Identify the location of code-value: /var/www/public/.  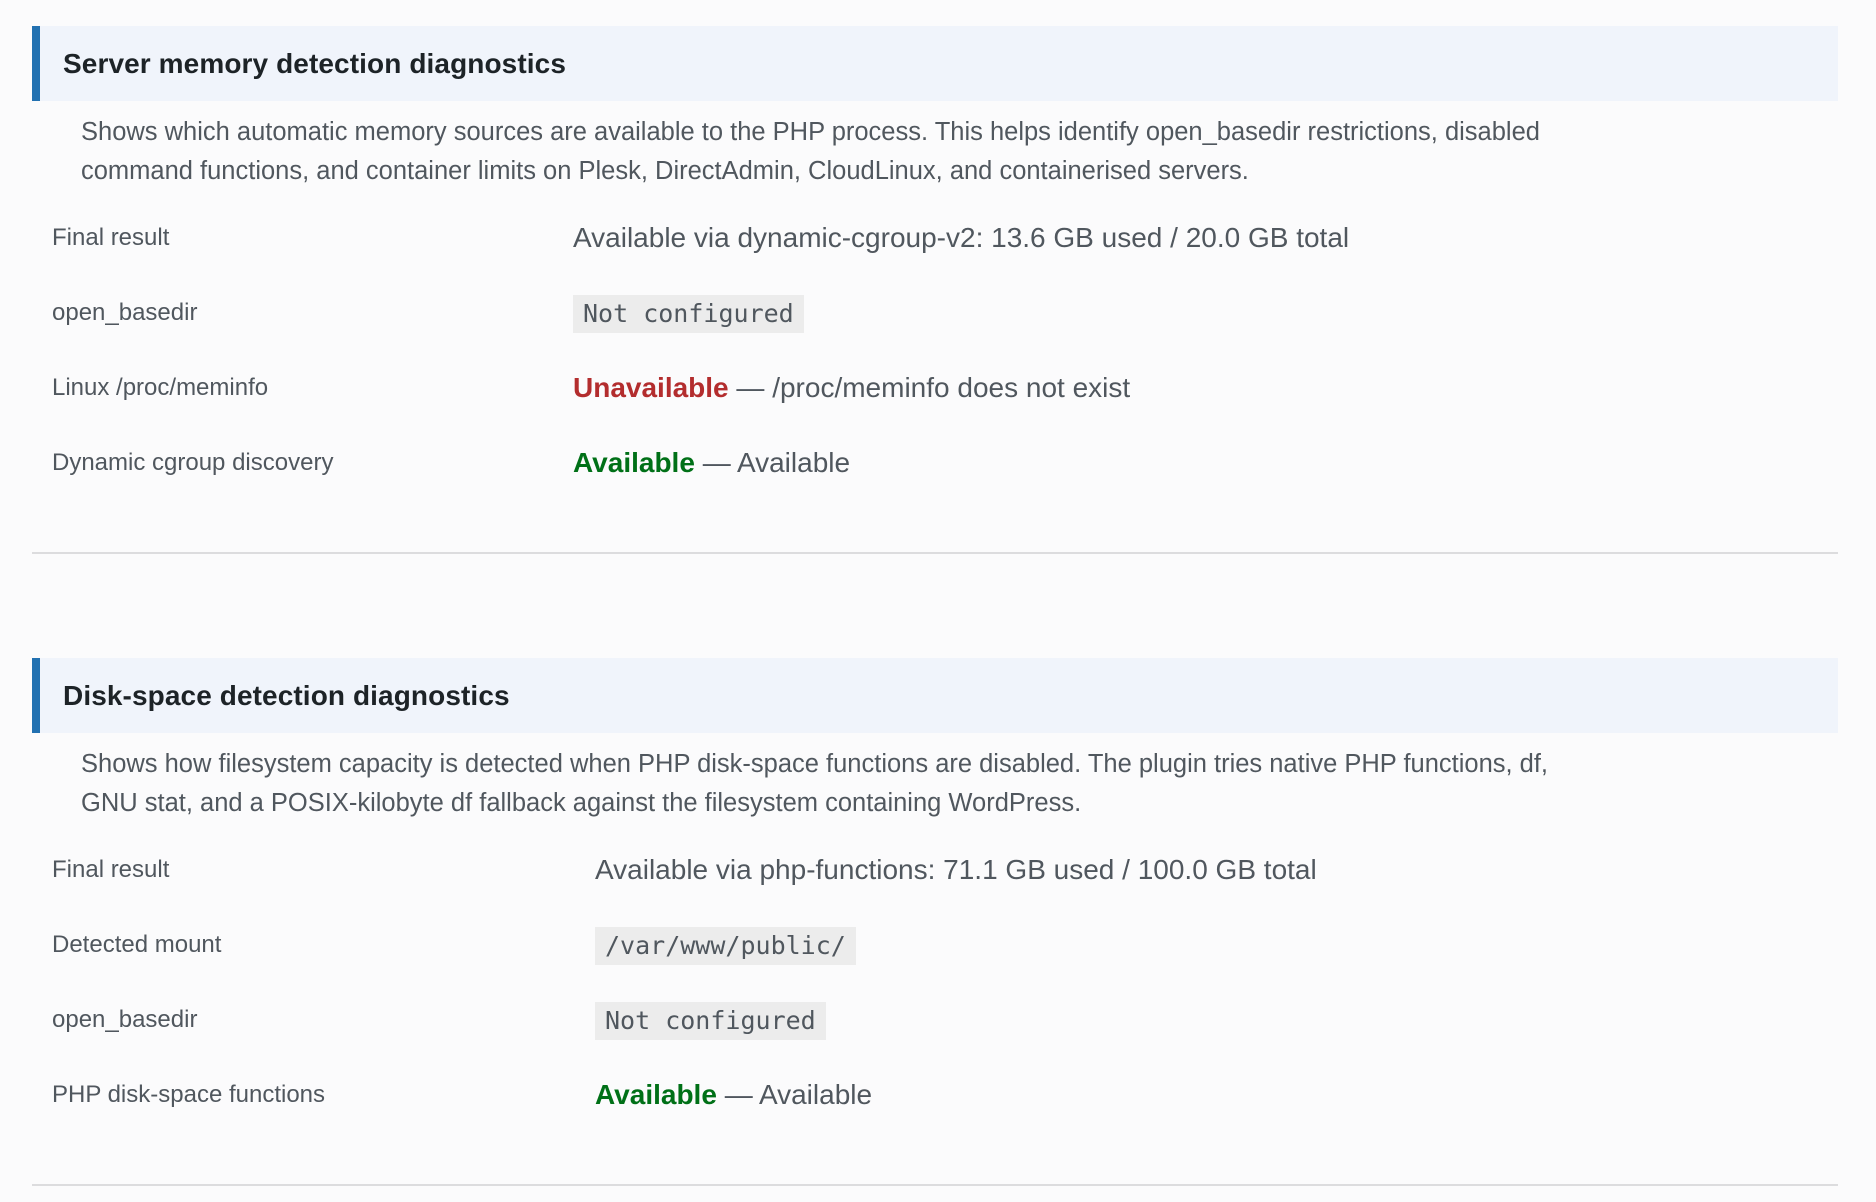
(725, 946).